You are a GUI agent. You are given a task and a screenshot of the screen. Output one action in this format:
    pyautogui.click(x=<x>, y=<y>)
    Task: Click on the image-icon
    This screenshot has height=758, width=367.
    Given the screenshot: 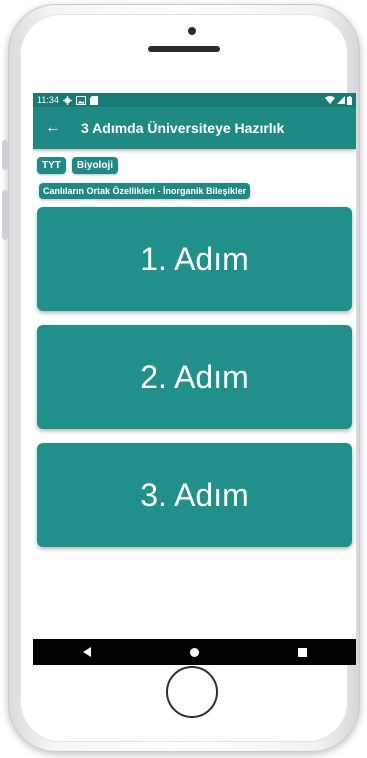 What is the action you would take?
    pyautogui.click(x=80, y=100)
    